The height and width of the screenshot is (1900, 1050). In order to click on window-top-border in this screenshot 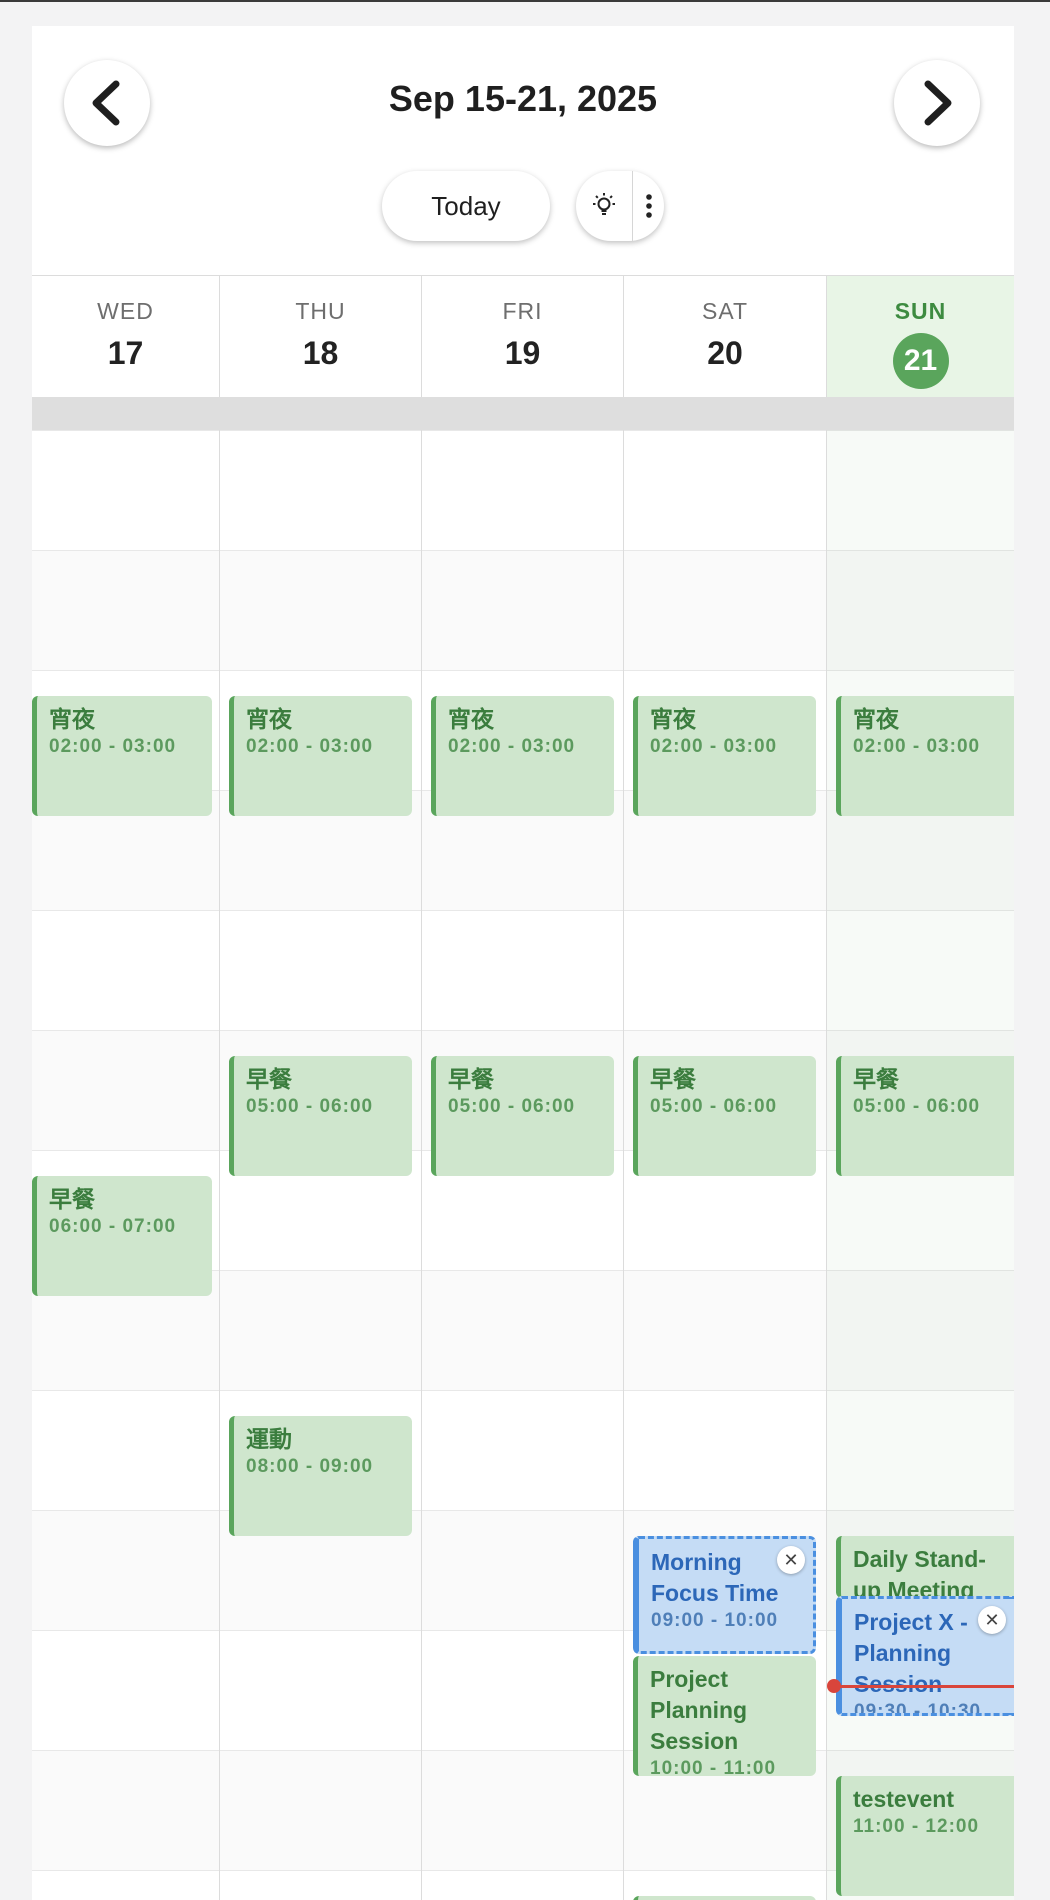, I will do `click(525, 1)`.